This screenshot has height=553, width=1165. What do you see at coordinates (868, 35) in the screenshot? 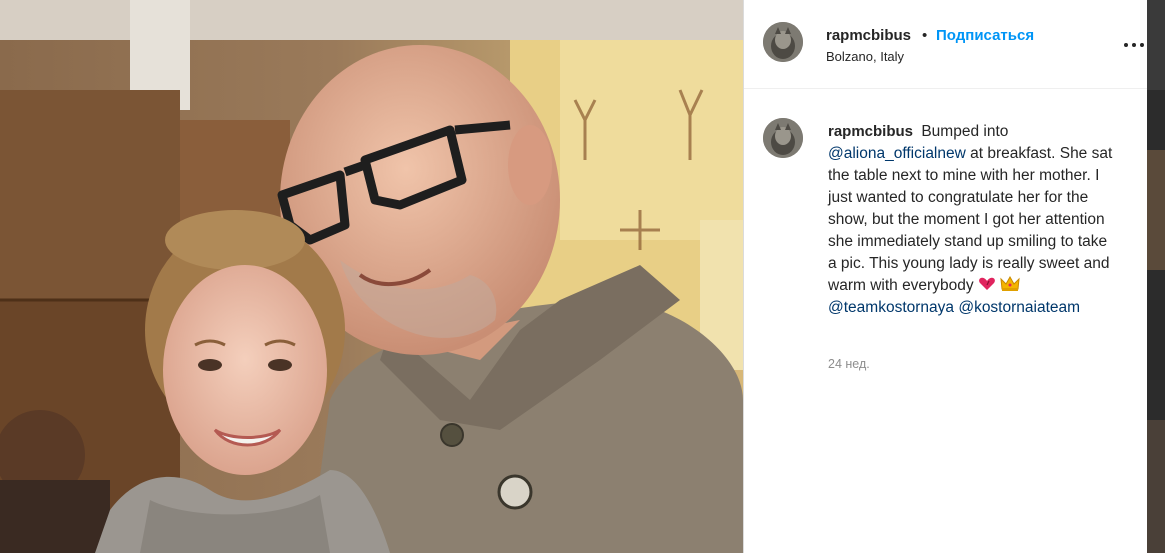
I see `username-link: rapmcbibus` at bounding box center [868, 35].